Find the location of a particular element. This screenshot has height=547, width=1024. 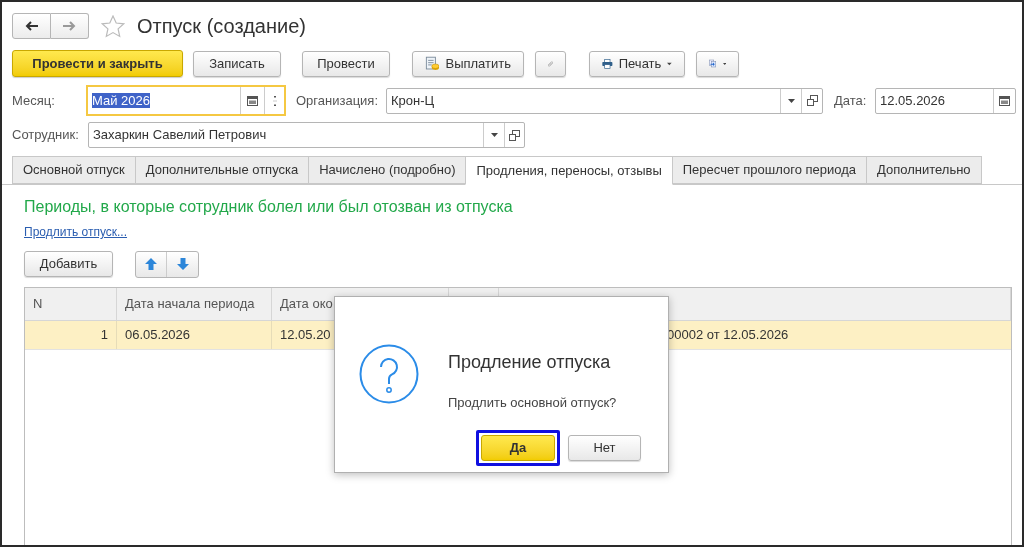

tab: Дополнительно is located at coordinates (924, 170).